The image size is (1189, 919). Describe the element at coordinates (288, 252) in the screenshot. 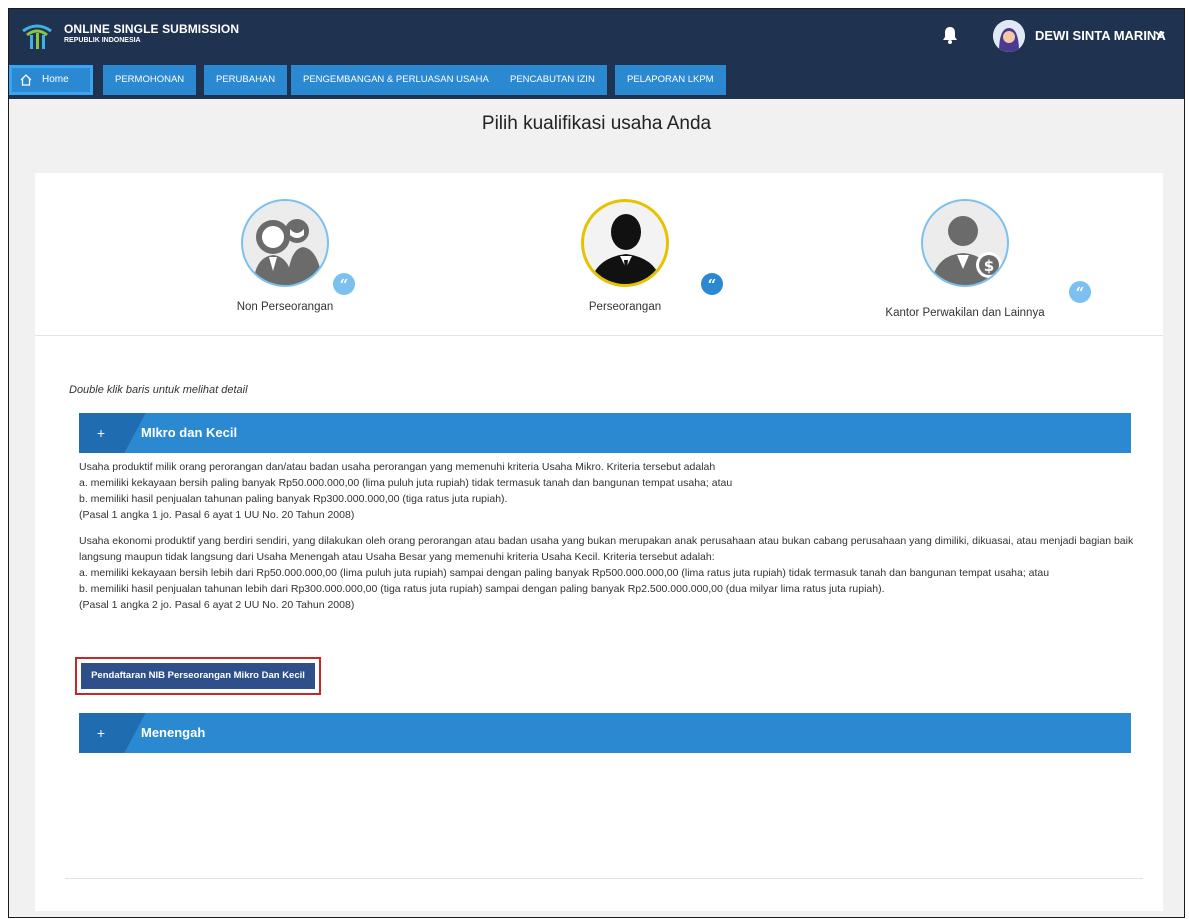

I see `group-people-icon` at that location.